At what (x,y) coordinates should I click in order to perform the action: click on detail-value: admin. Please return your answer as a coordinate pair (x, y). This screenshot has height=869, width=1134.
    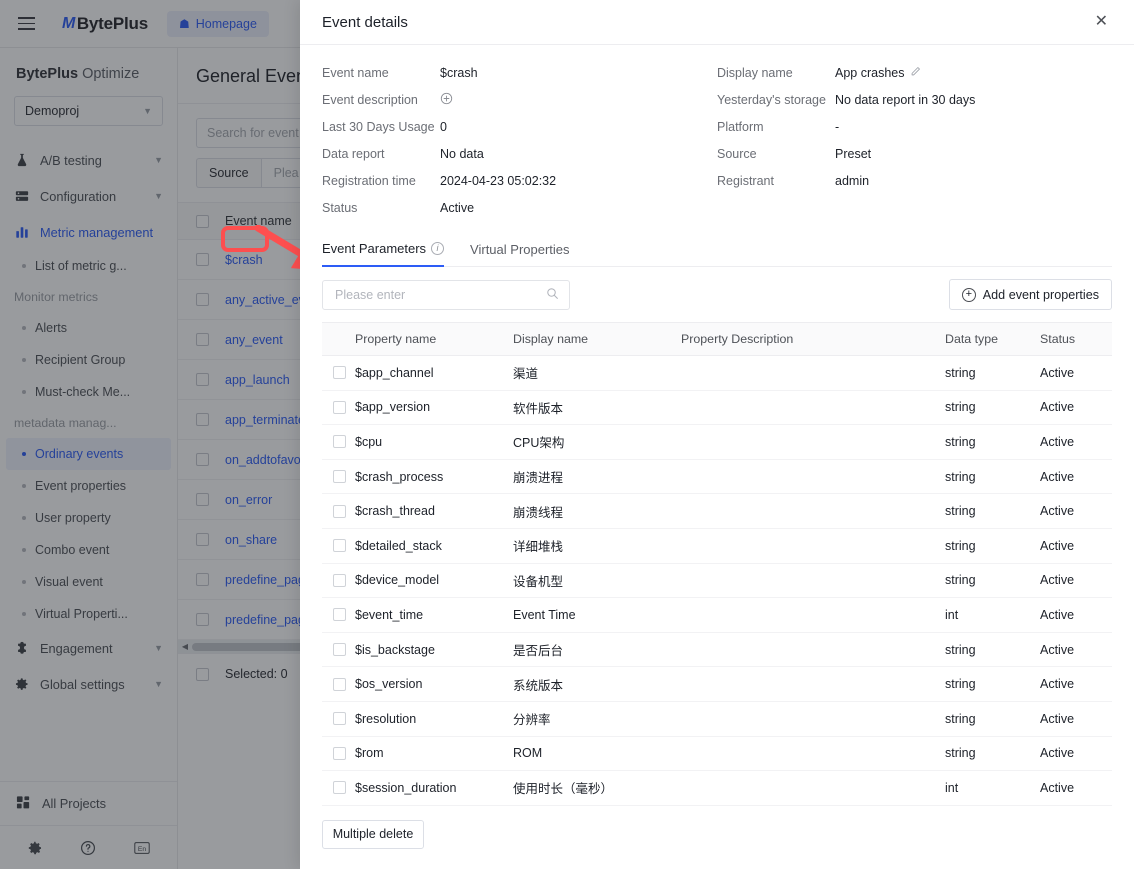
    Looking at the image, I should click on (852, 181).